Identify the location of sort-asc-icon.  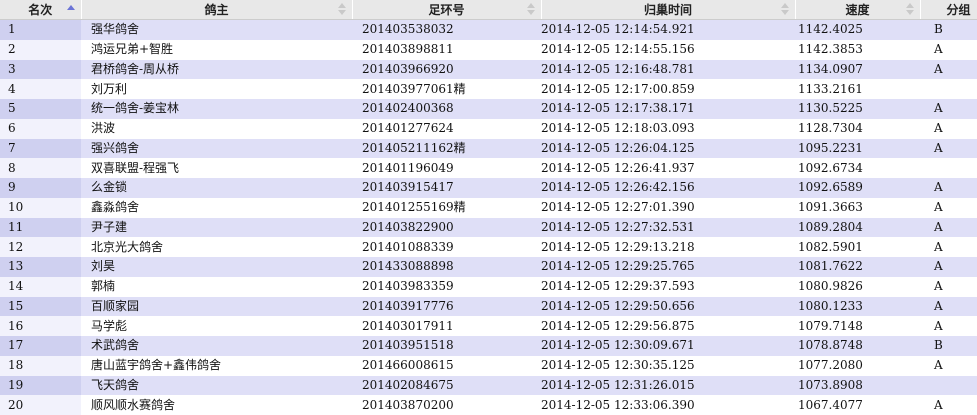
(71, 10).